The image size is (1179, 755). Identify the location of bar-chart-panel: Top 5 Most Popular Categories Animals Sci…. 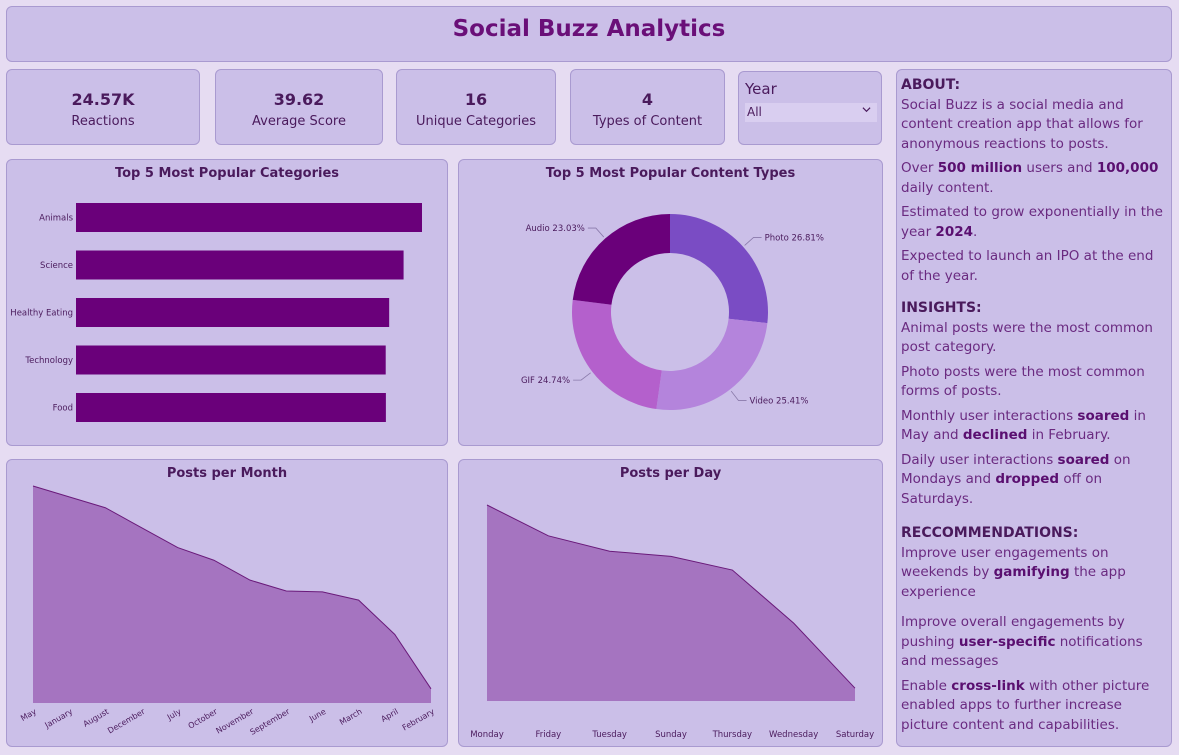
(227, 302).